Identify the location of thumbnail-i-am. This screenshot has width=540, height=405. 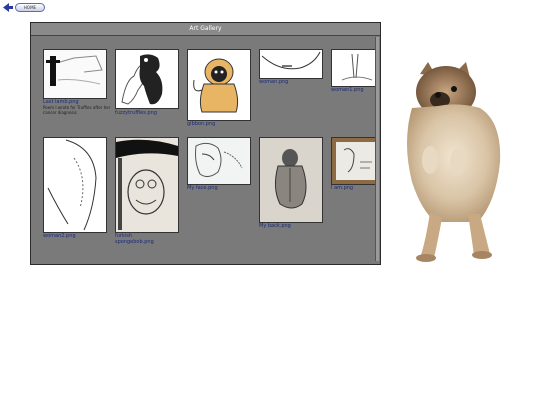
(353, 161).